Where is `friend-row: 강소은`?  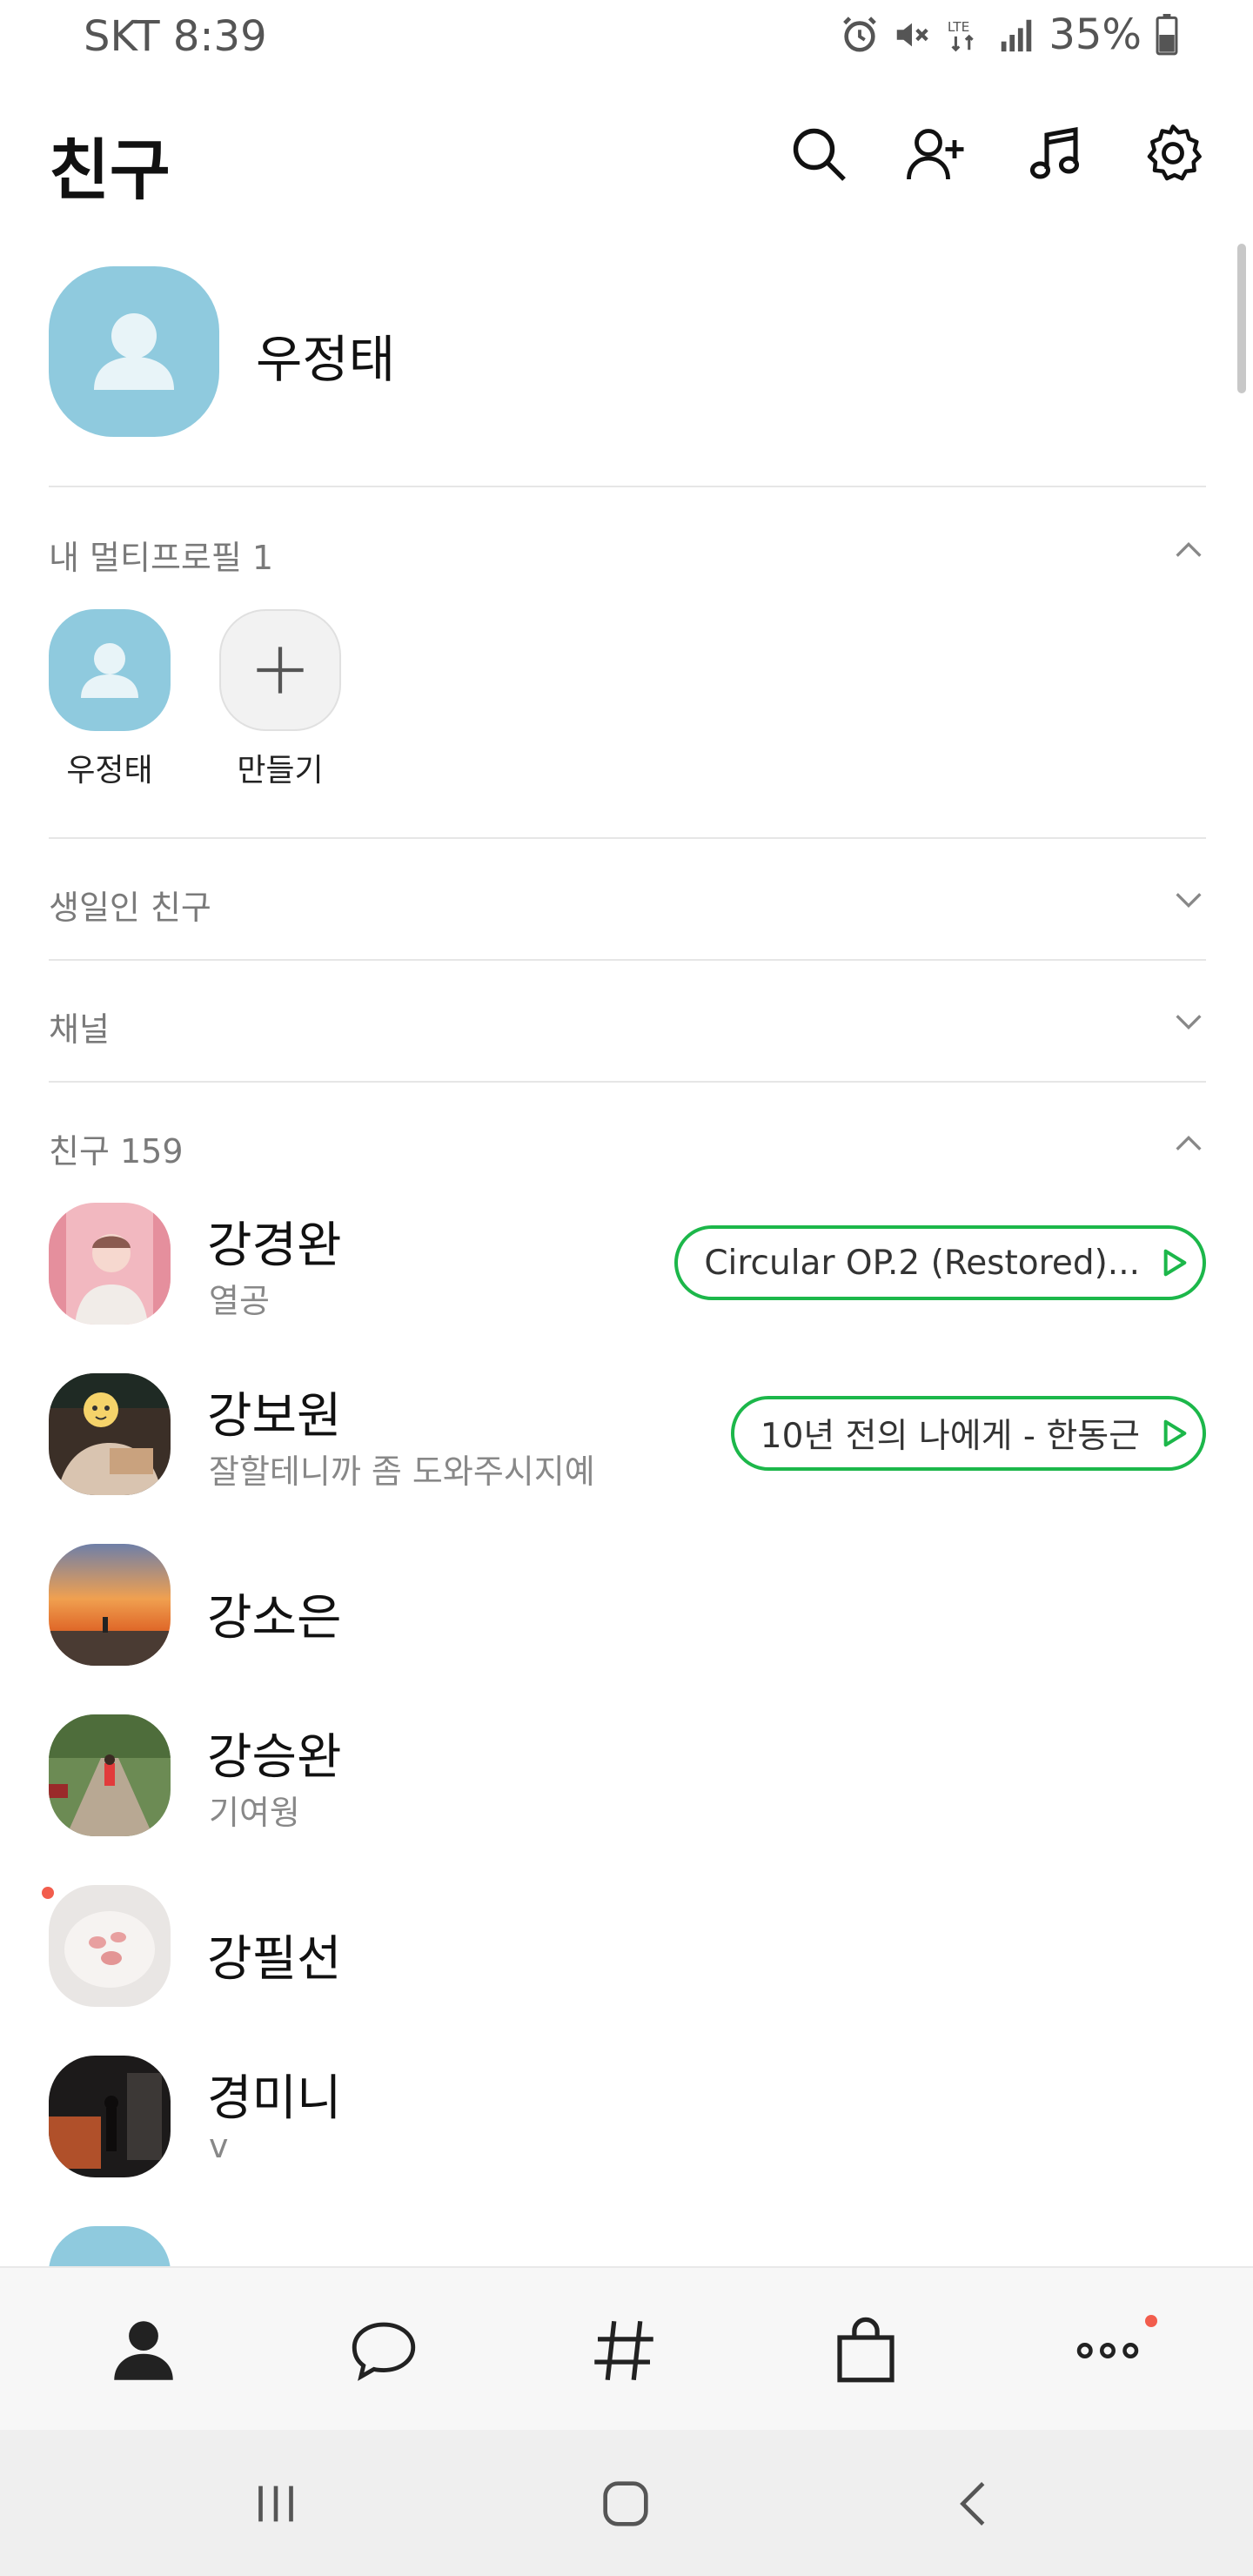
friend-row: 강소은 is located at coordinates (627, 1605).